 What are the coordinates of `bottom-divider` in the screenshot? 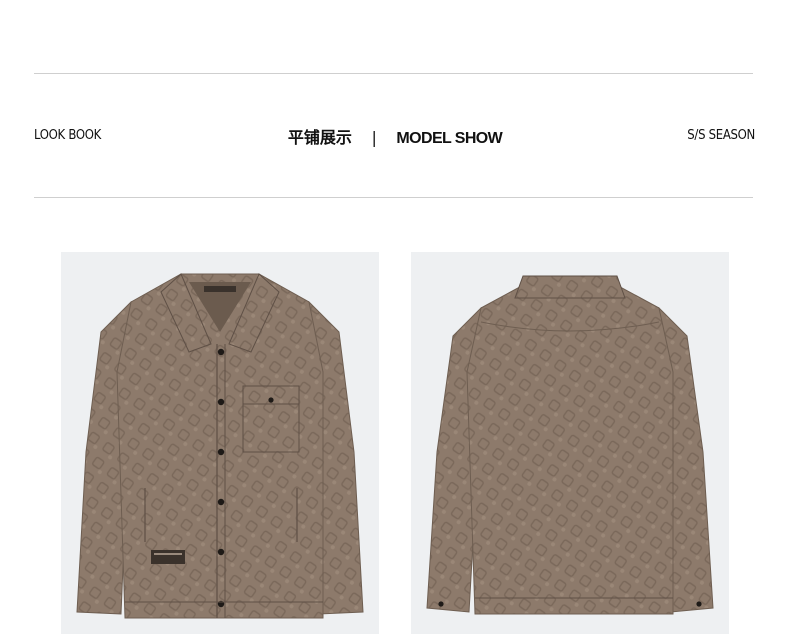 It's located at (393, 197).